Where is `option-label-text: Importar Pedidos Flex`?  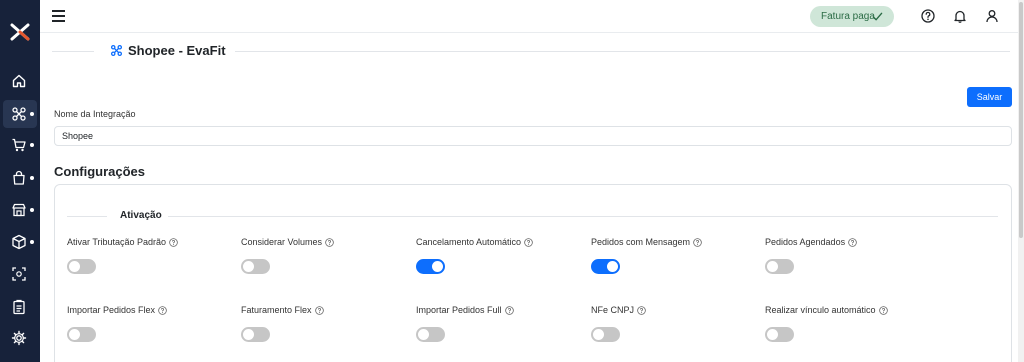
option-label-text: Importar Pedidos Flex is located at coordinates (111, 310).